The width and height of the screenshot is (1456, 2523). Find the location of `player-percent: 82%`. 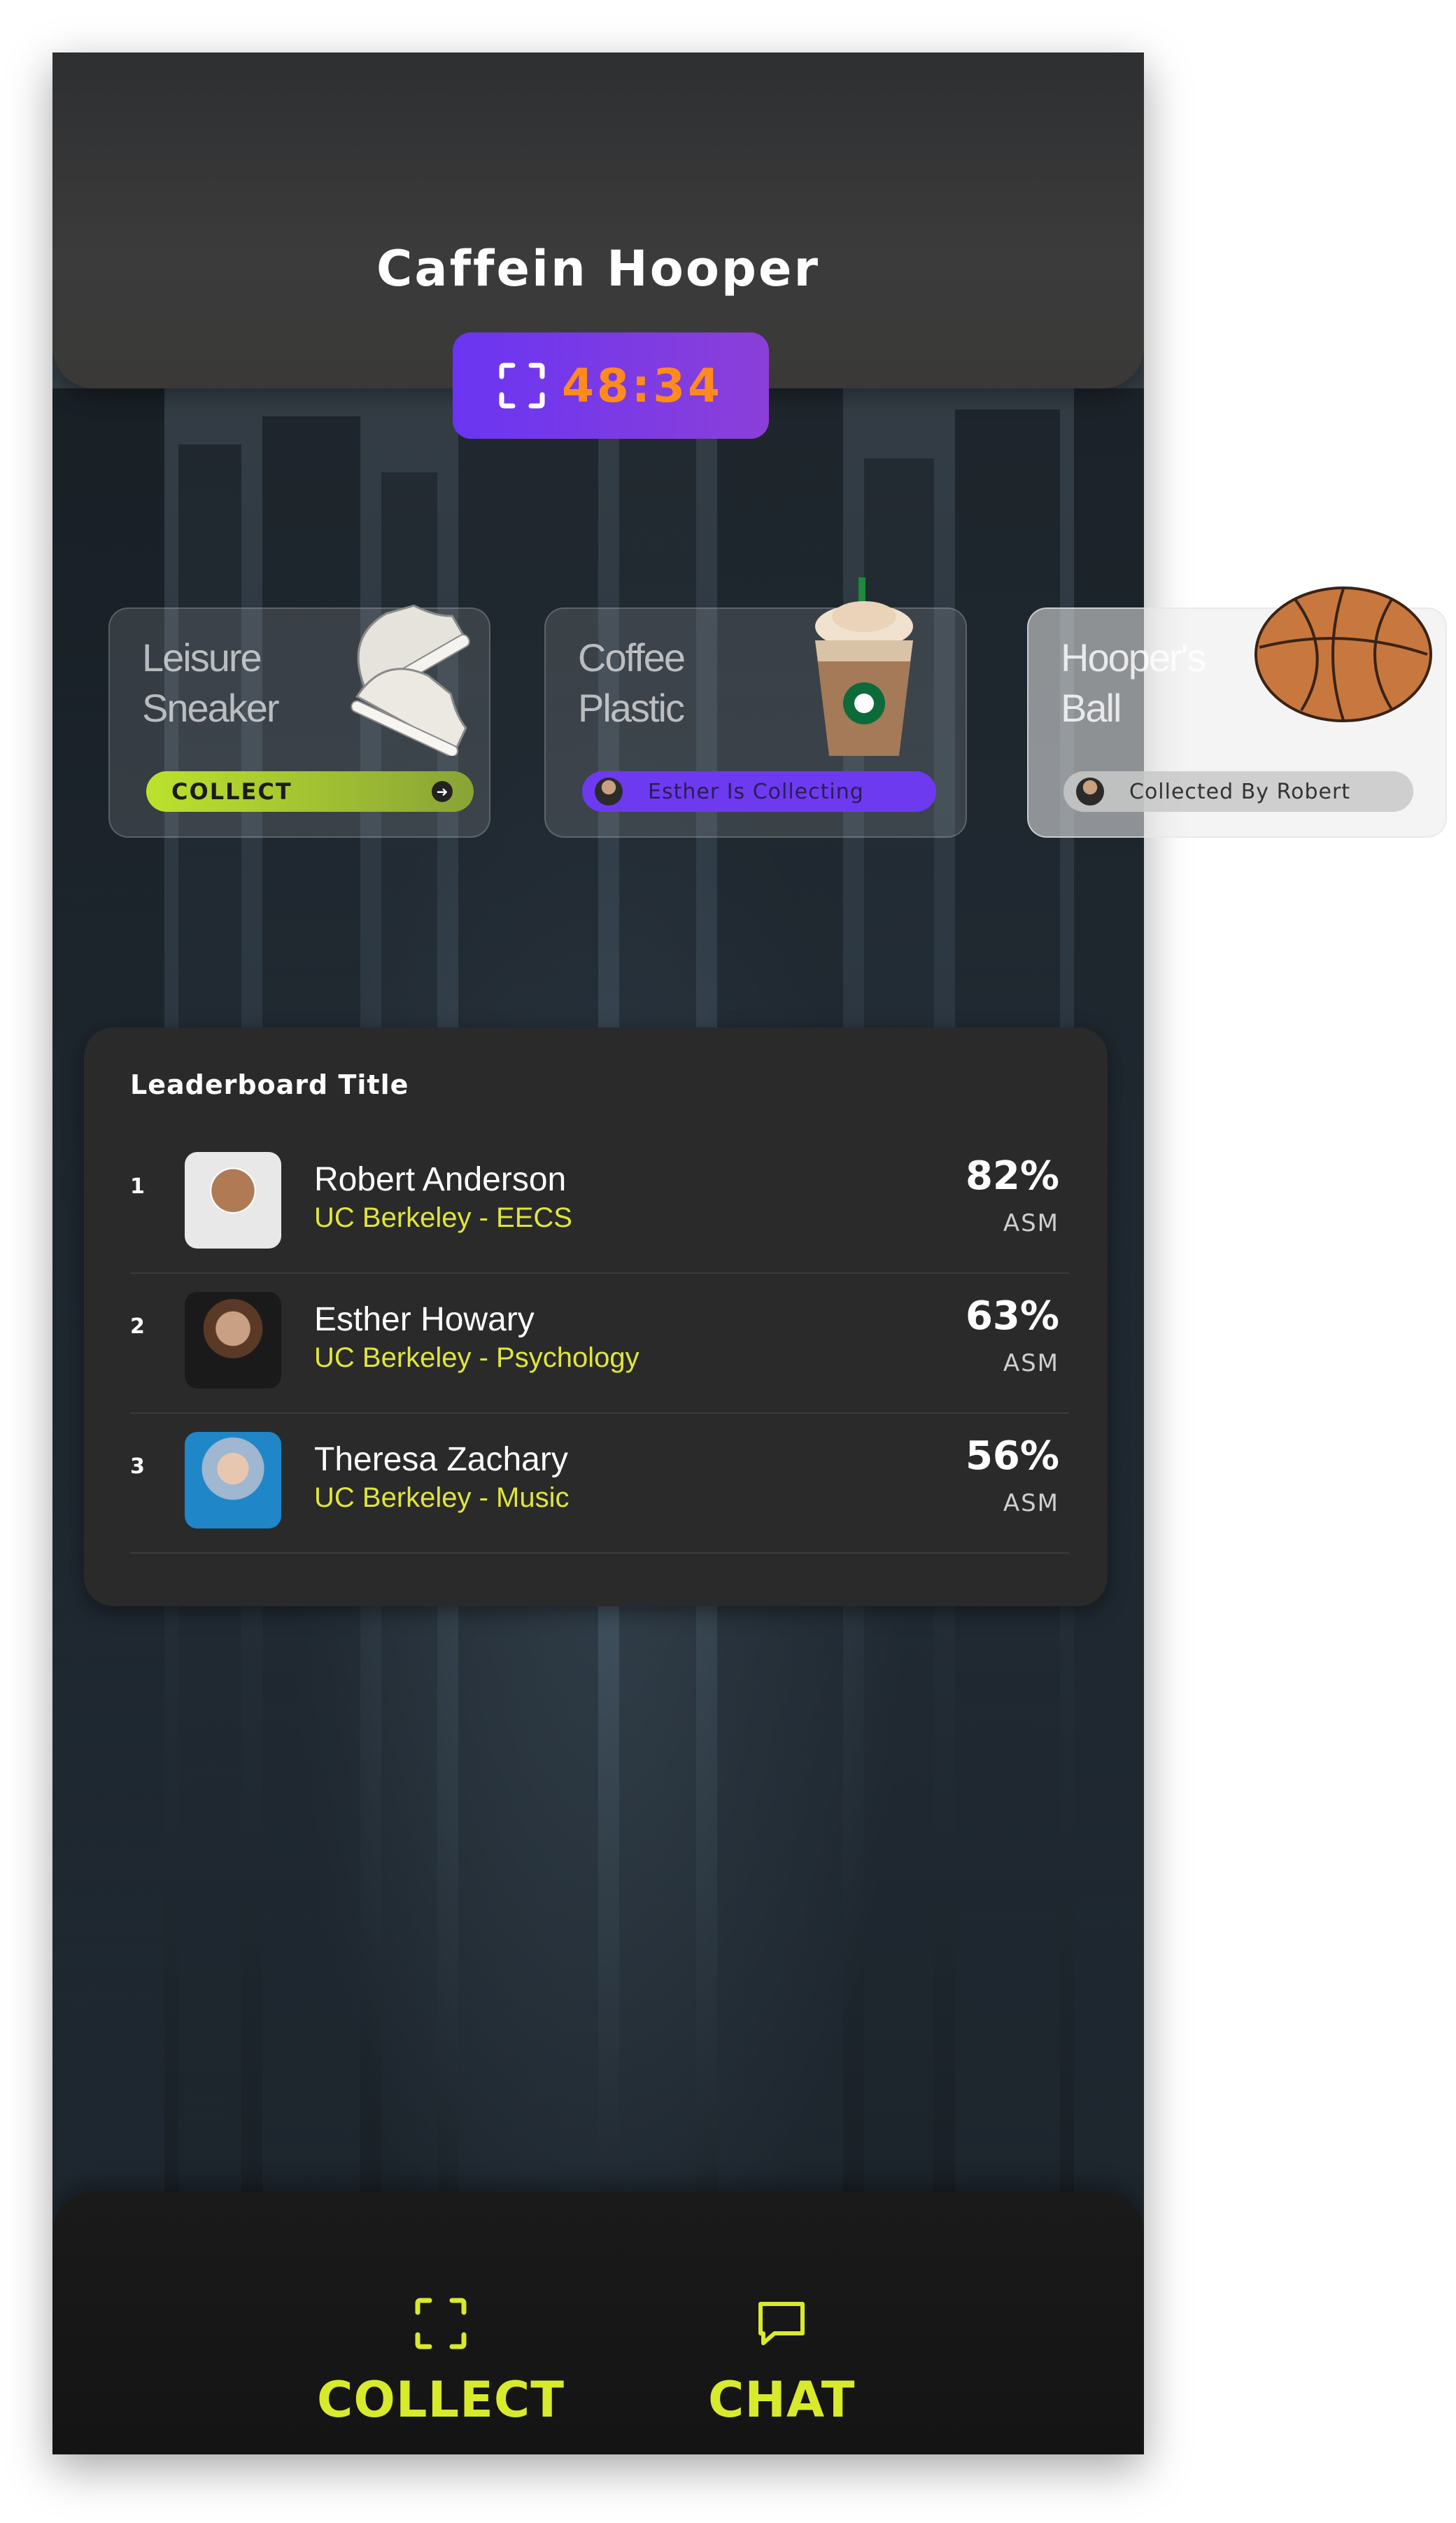

player-percent: 82% is located at coordinates (1012, 1176).